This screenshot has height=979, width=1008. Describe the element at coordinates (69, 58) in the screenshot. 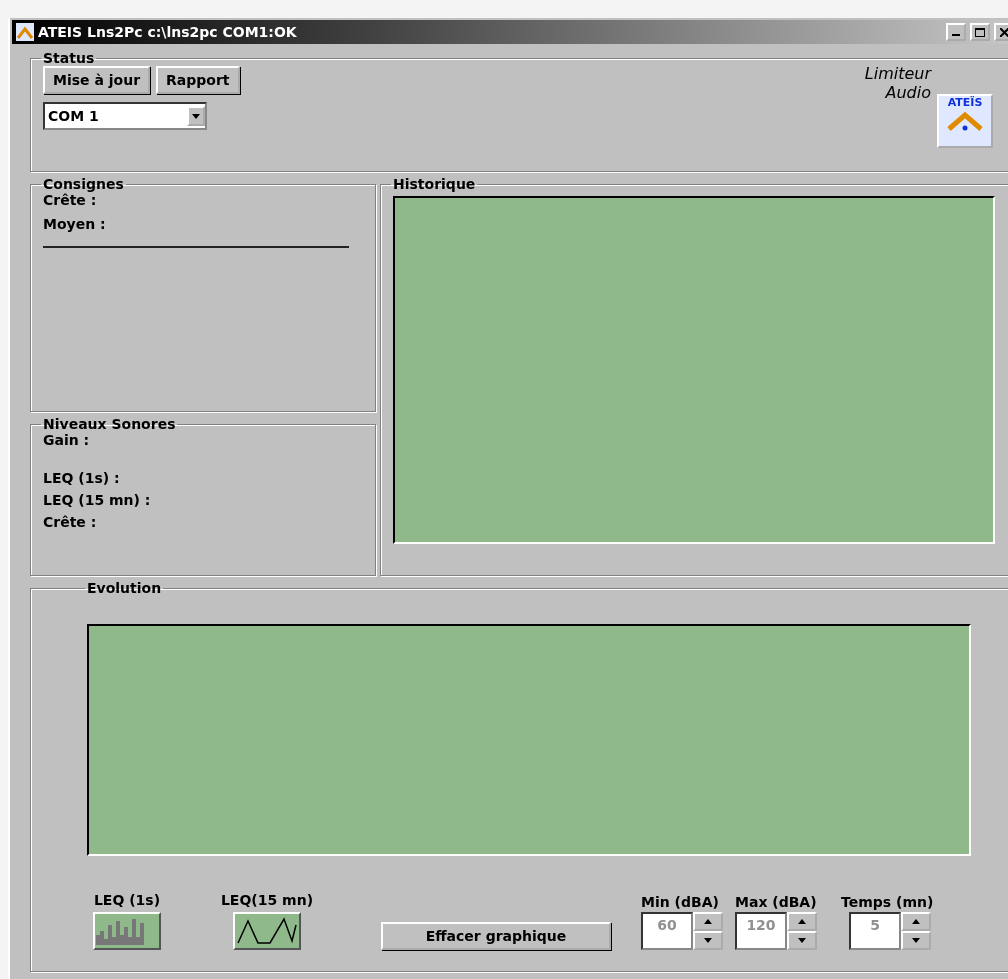

I see `group-title: Status` at that location.